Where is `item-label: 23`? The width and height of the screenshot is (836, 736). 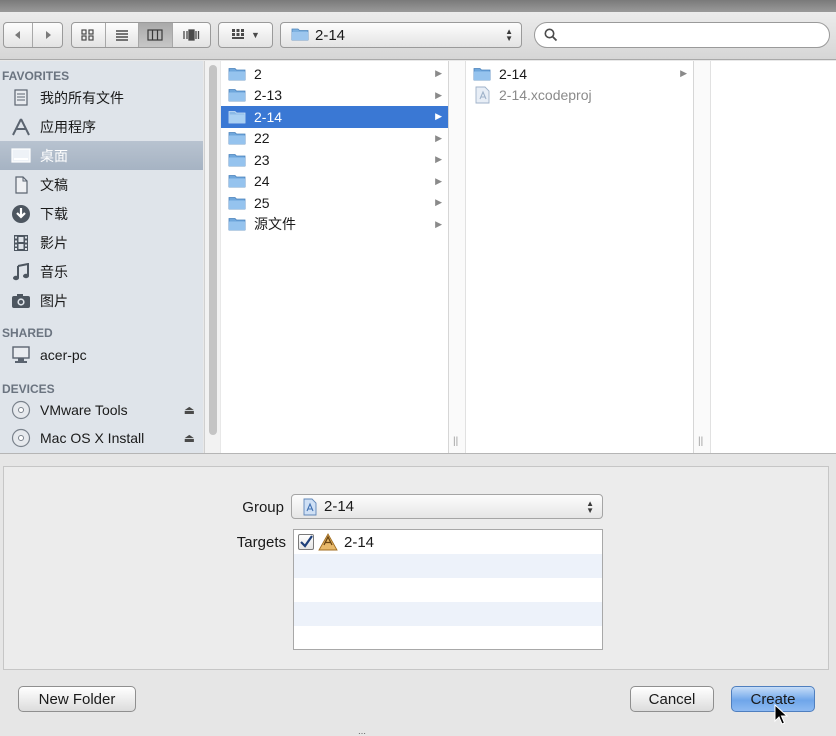 item-label: 23 is located at coordinates (262, 159).